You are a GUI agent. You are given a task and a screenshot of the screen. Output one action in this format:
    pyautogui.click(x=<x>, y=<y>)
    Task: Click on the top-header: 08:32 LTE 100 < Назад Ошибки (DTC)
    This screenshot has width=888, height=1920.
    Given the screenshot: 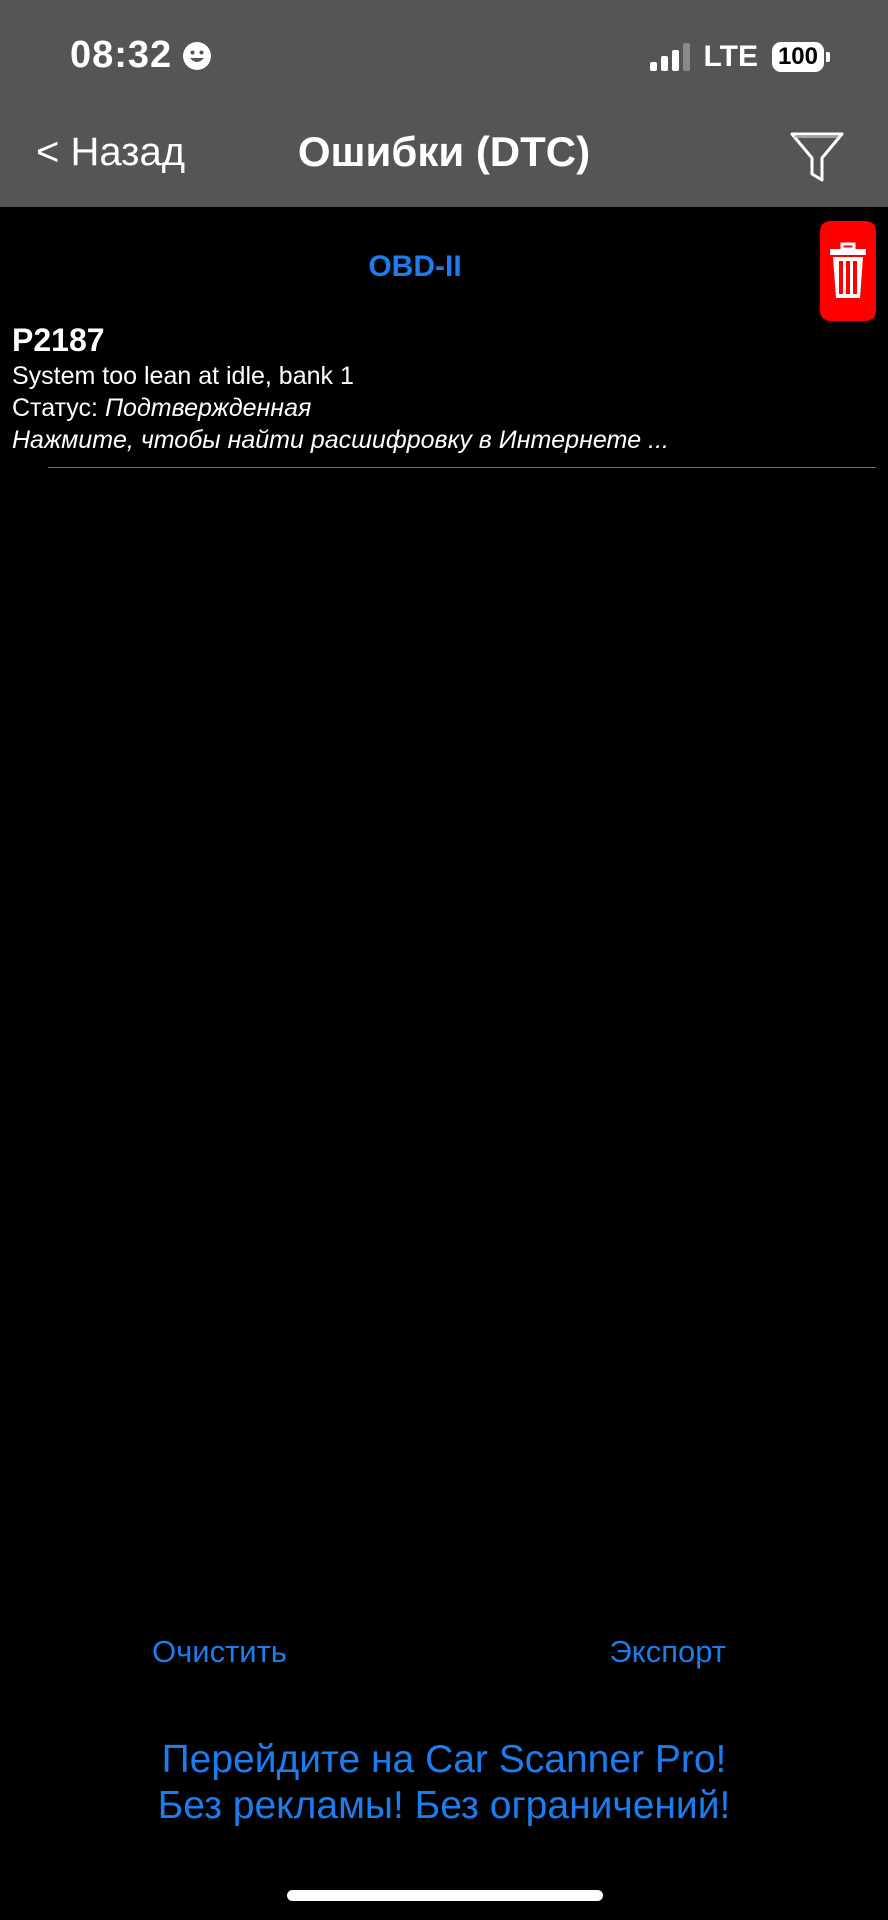 What is the action you would take?
    pyautogui.click(x=444, y=103)
    